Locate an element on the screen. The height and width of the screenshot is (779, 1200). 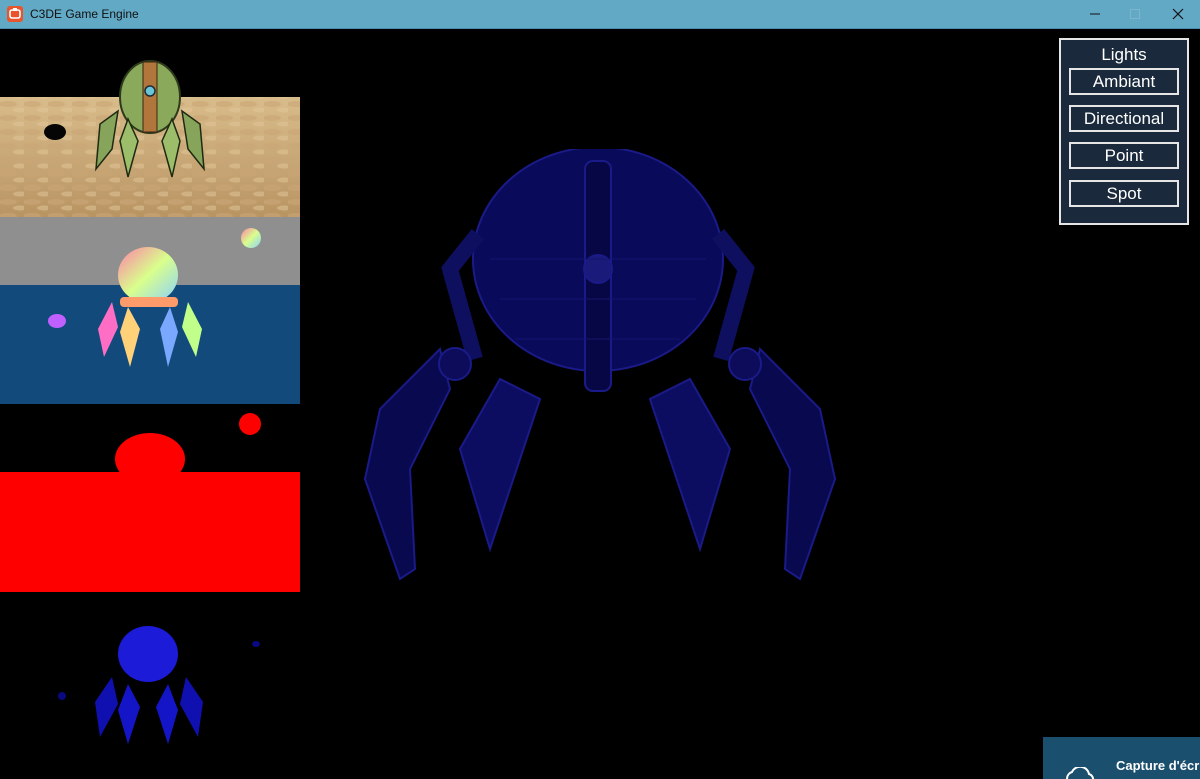
screenshot-toast: Capture d'écr is located at coordinates (1121, 758).